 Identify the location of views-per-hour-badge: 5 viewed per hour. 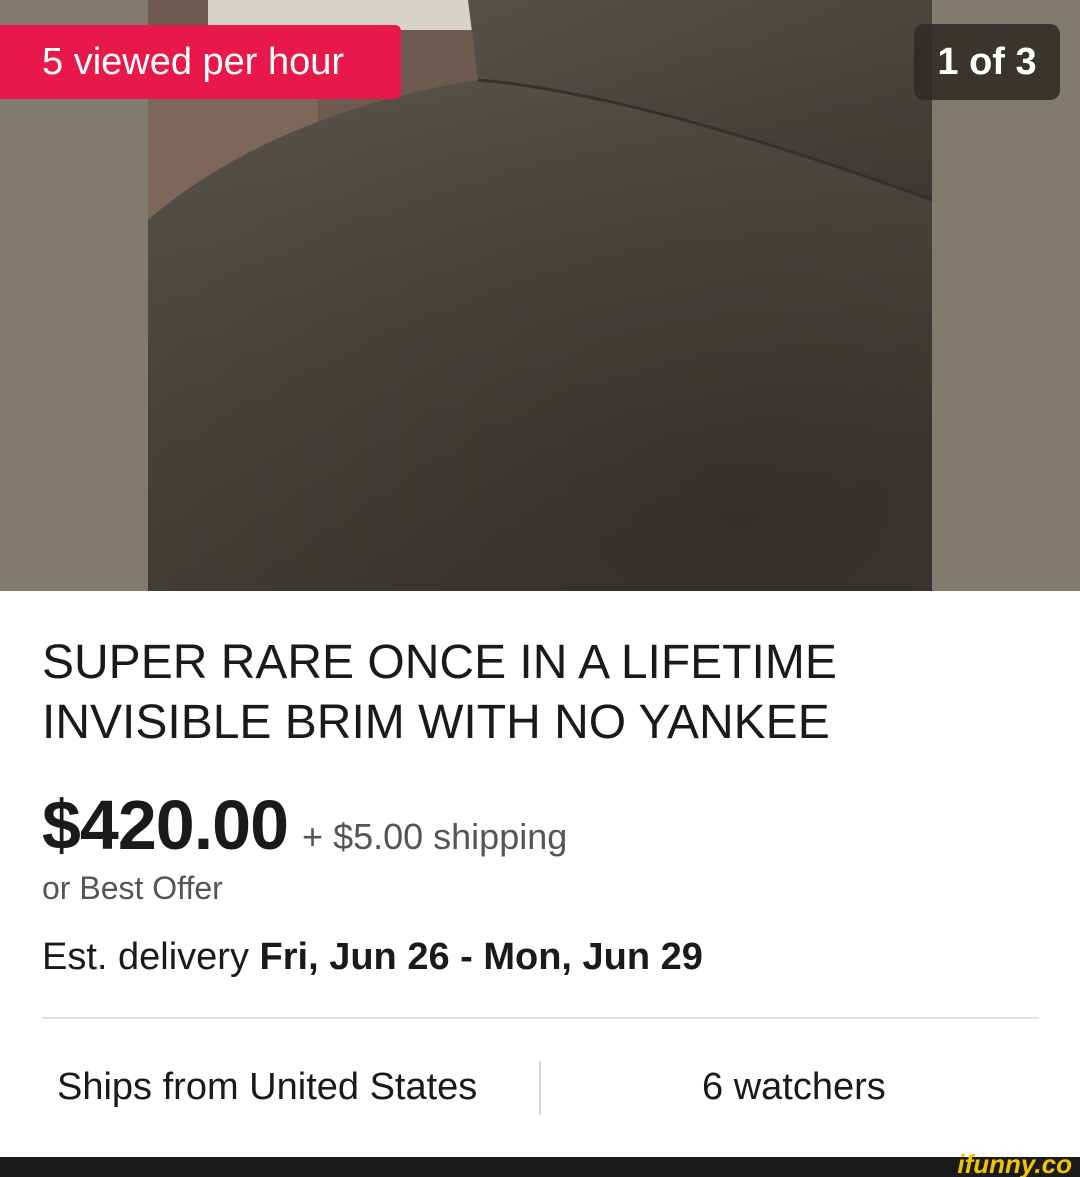
(200, 62).